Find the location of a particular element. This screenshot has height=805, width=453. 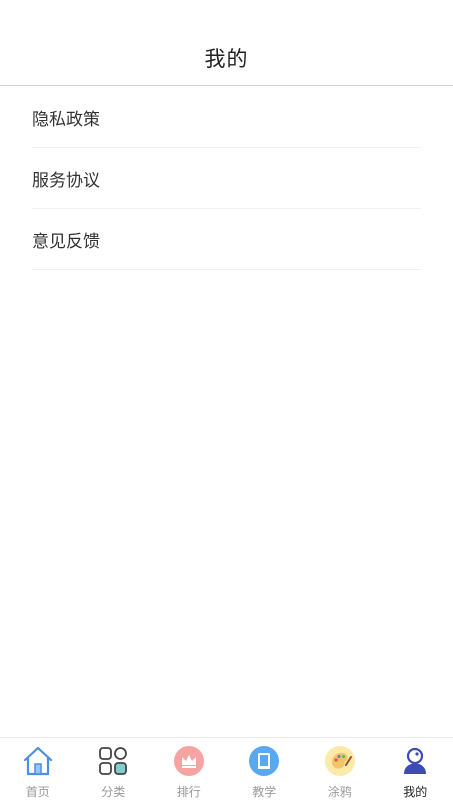

menu-item-service-agreement: 服务协议 is located at coordinates (226, 178).